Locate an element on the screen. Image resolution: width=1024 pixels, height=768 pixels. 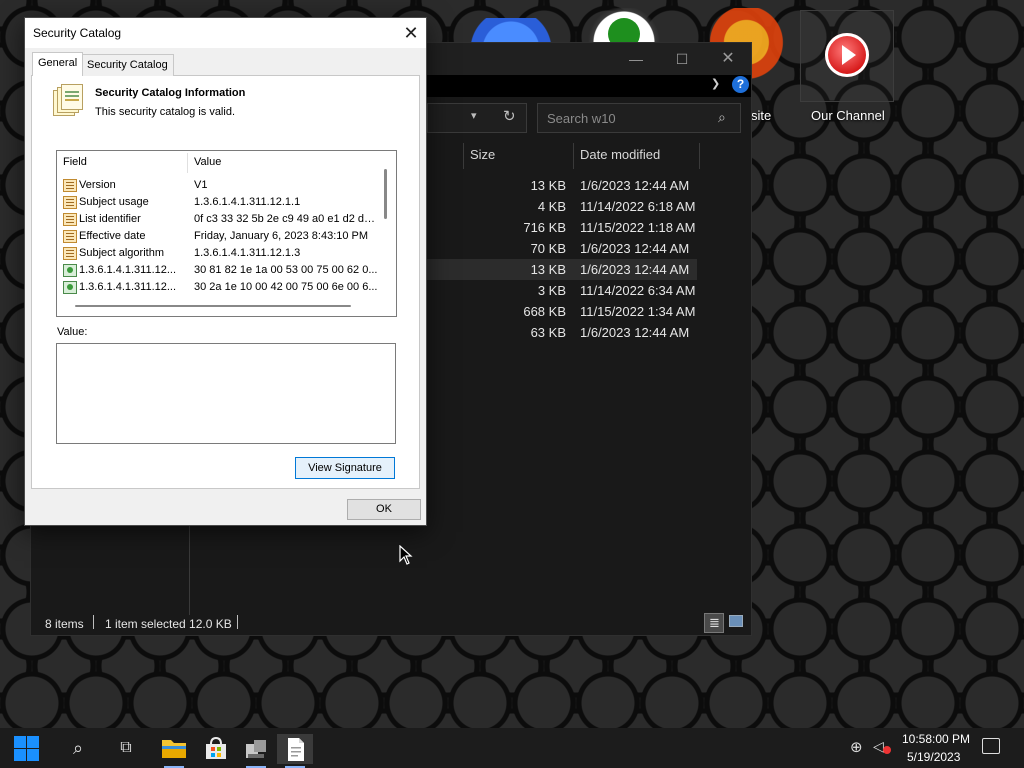
view-signature-button: View Signature is located at coordinates (345, 468).